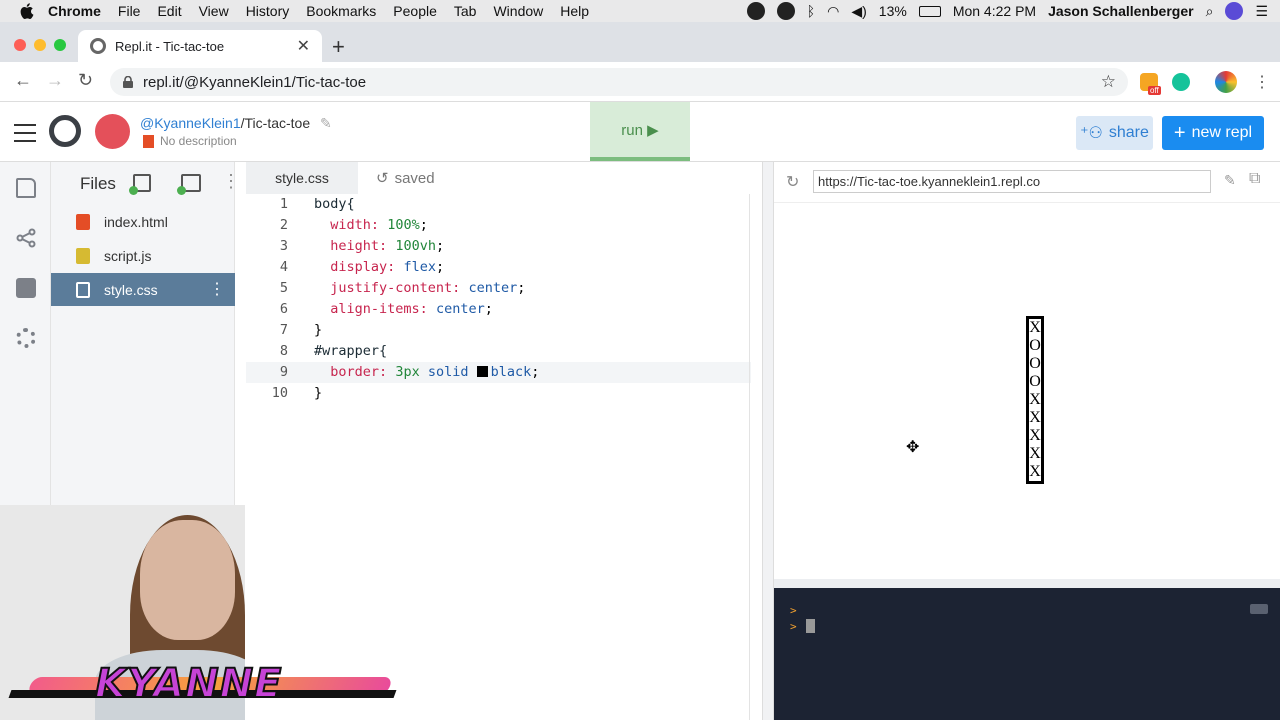 The width and height of the screenshot is (1280, 720). Describe the element at coordinates (85, 80) in the screenshot. I see `reload-button: ↻` at that location.